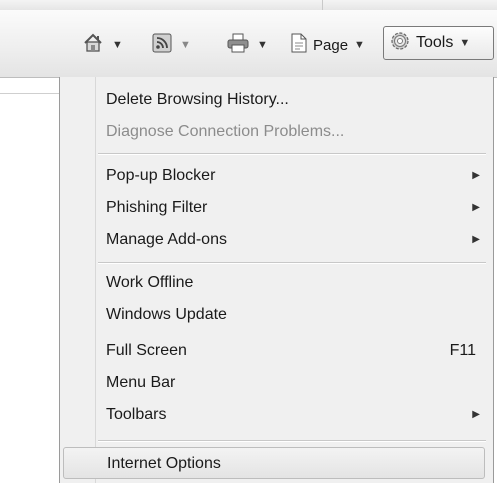  Describe the element at coordinates (296, 315) in the screenshot. I see `menu-item-windows-update: Windows Update` at that location.